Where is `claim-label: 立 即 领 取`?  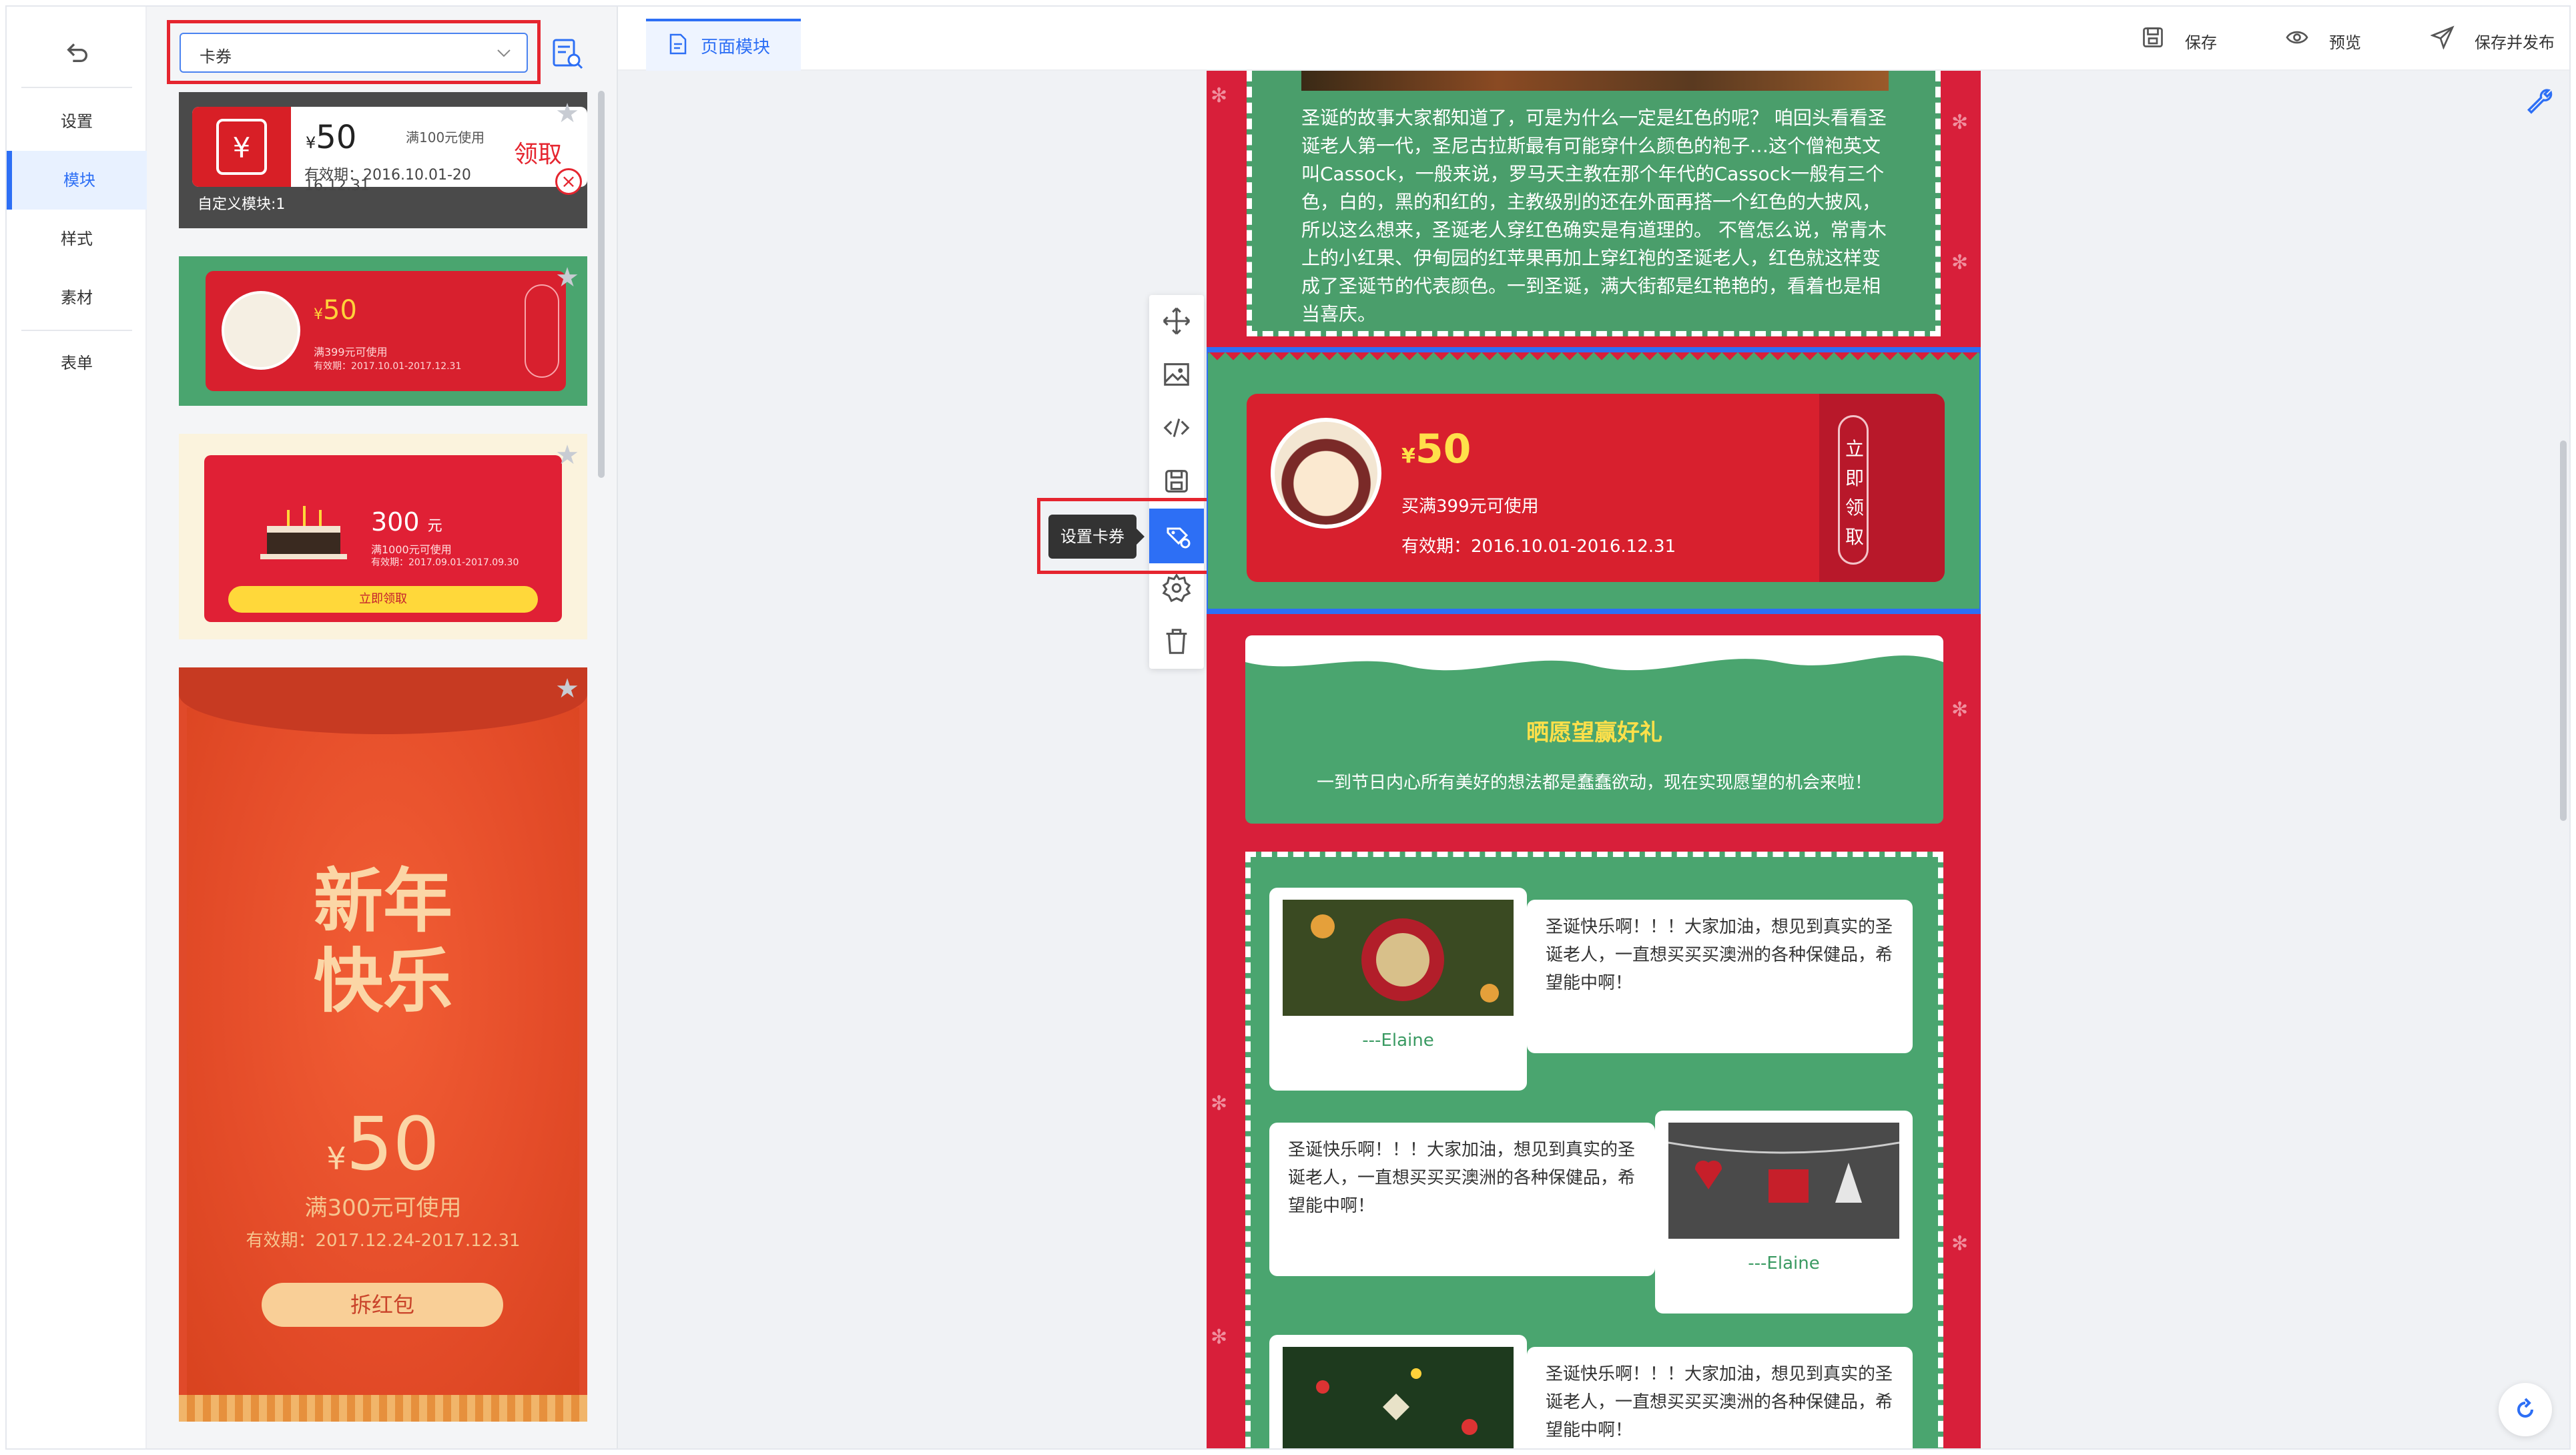 claim-label: 立 即 领 取 is located at coordinates (1855, 493).